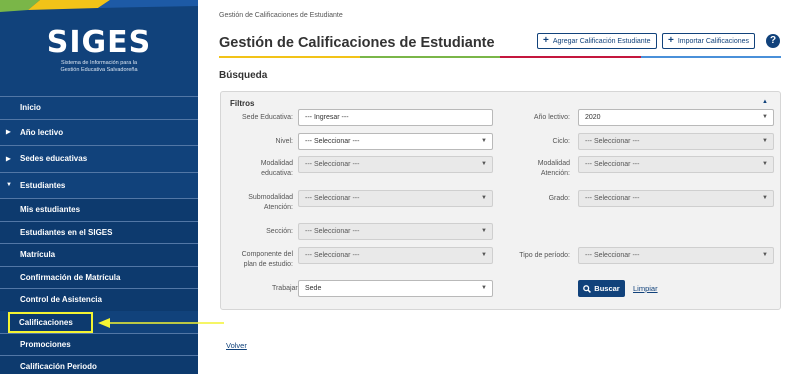 This screenshot has height=374, width=789. What do you see at coordinates (765, 102) in the screenshot?
I see `collapse-icon: ▲` at bounding box center [765, 102].